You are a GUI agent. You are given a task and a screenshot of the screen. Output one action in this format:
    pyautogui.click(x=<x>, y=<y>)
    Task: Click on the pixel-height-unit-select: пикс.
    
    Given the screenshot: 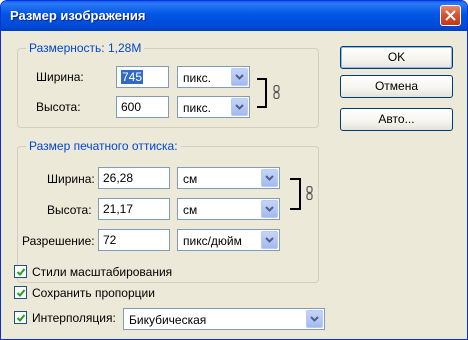 What is the action you would take?
    pyautogui.click(x=213, y=107)
    